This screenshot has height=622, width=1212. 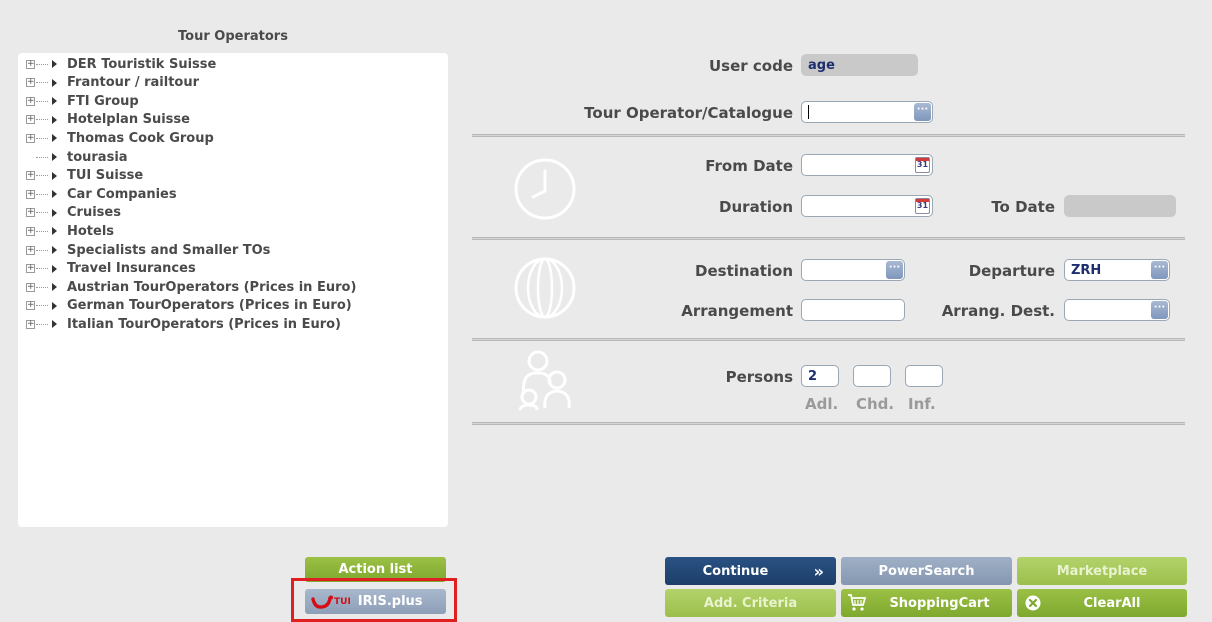 What do you see at coordinates (375, 569) in the screenshot?
I see `action-list-label: Action list` at bounding box center [375, 569].